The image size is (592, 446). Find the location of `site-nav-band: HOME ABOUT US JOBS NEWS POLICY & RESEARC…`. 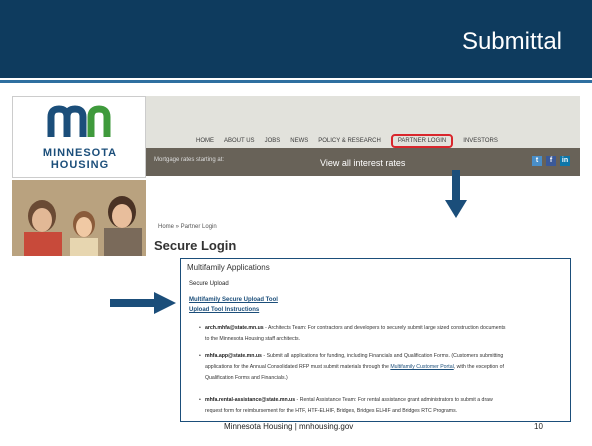

site-nav-band: HOME ABOUT US JOBS NEWS POLICY & RESEARC… is located at coordinates (363, 122).